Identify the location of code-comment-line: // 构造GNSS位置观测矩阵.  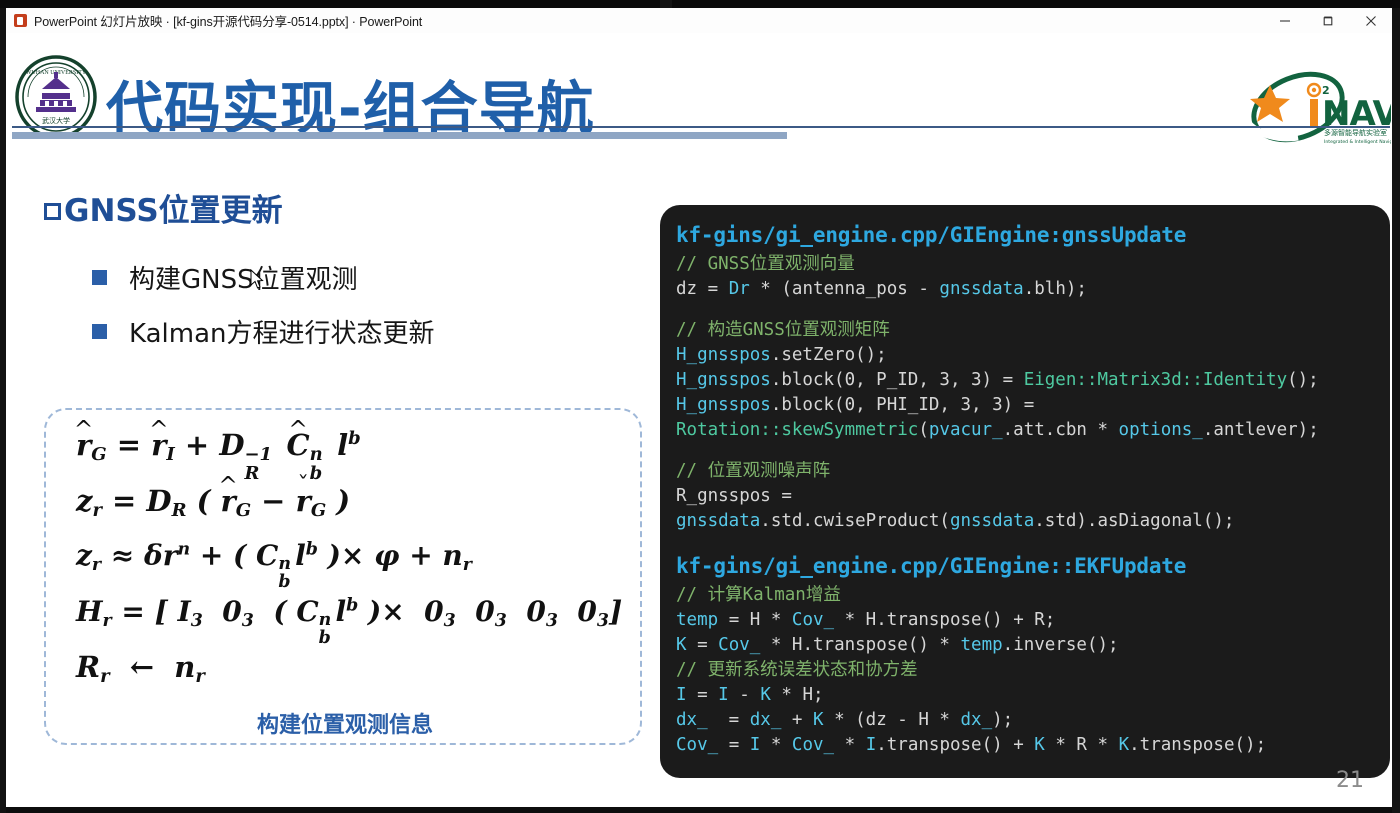
(783, 330).